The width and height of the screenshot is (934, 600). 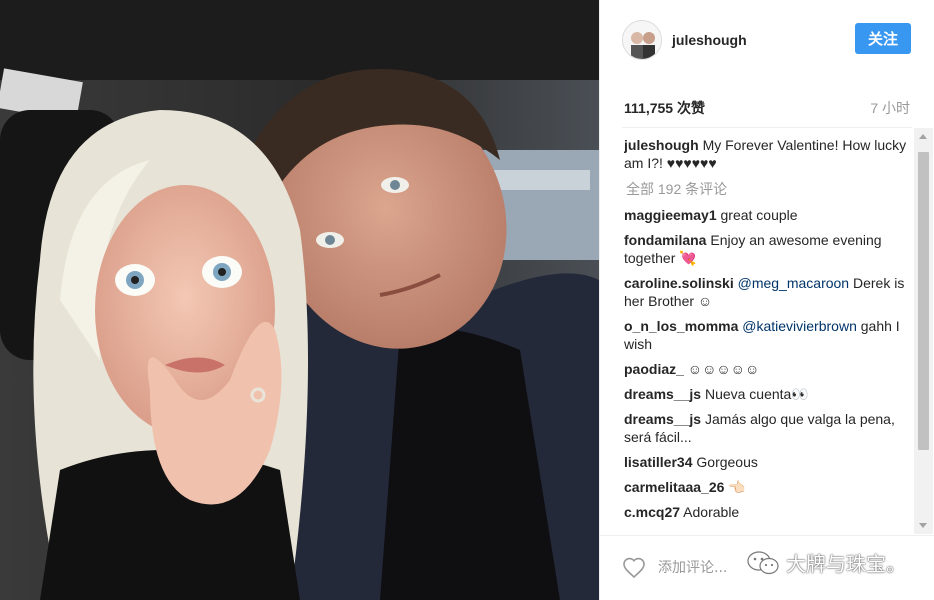 What do you see at coordinates (681, 326) in the screenshot?
I see `comment-username: o_n_los_momma` at bounding box center [681, 326].